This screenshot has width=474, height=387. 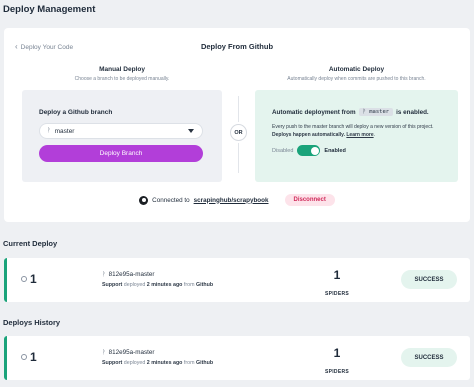 I want to click on disconnect-button: Disconnect, so click(x=309, y=200).